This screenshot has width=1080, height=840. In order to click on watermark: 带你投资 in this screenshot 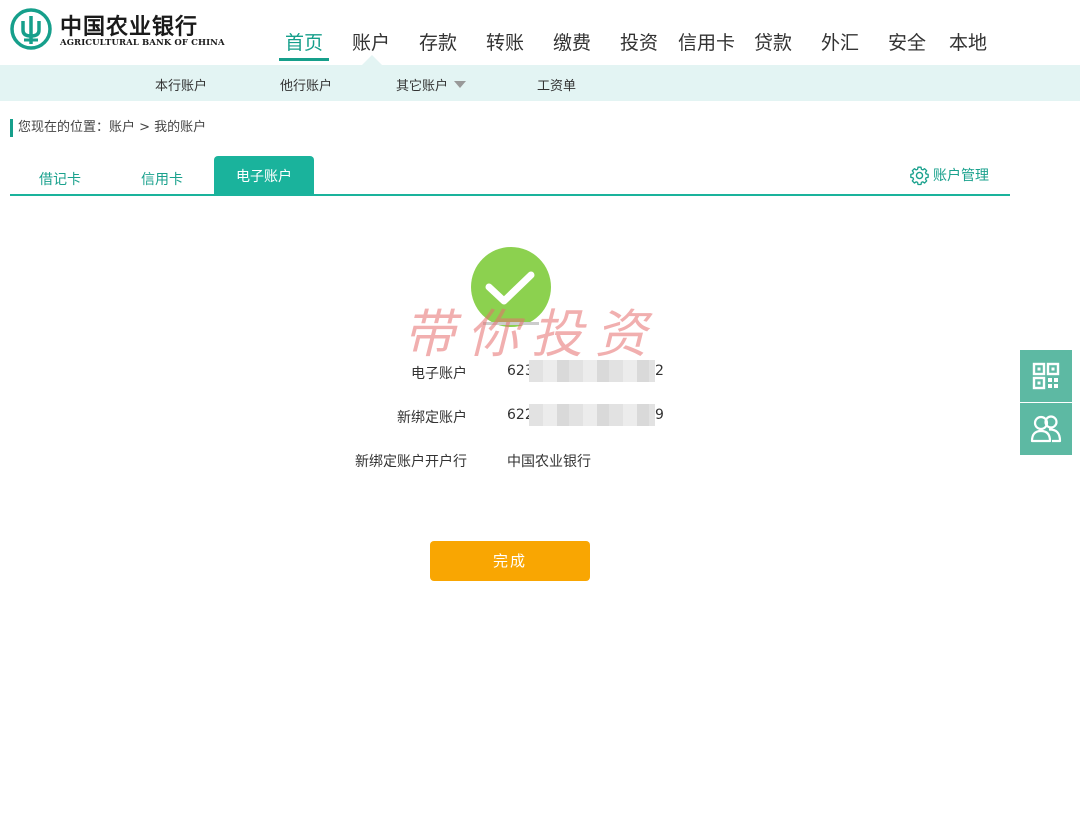, I will do `click(531, 335)`.